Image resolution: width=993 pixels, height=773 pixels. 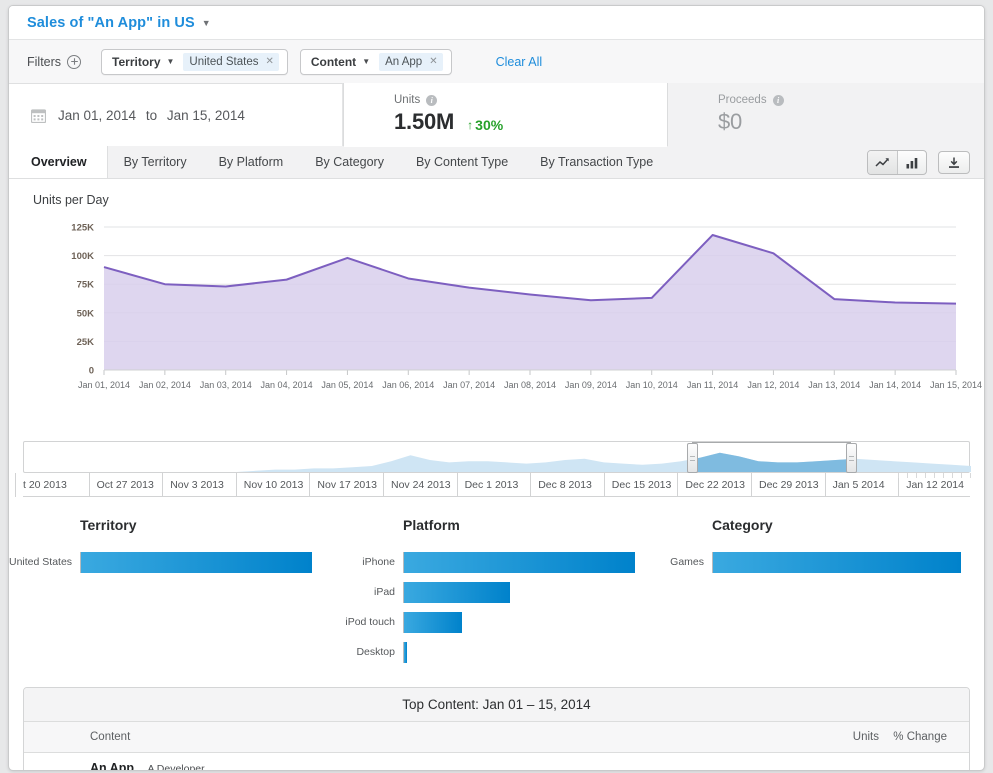 What do you see at coordinates (489, 125) in the screenshot?
I see `metric-delta-text: 30%` at bounding box center [489, 125].